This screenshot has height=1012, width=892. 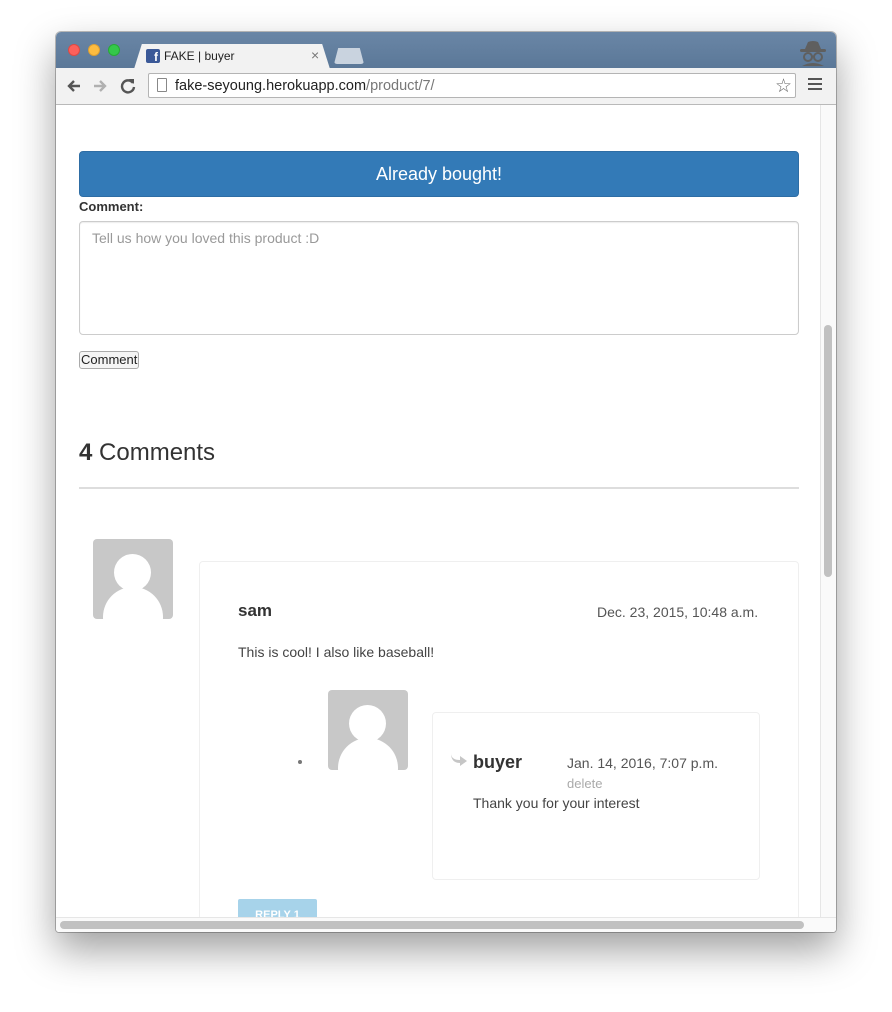 What do you see at coordinates (783, 86) in the screenshot?
I see `star-icon: ☆` at bounding box center [783, 86].